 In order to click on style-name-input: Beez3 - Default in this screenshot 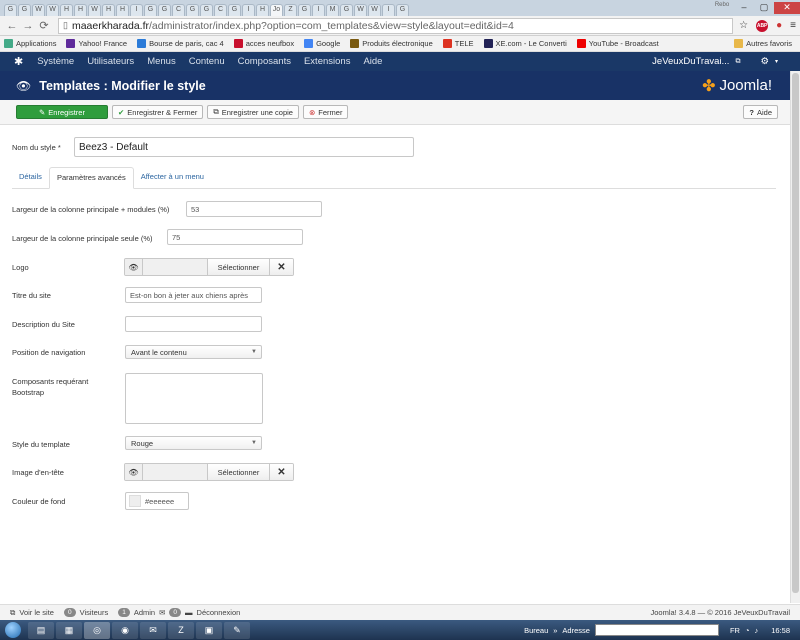, I will do `click(244, 147)`.